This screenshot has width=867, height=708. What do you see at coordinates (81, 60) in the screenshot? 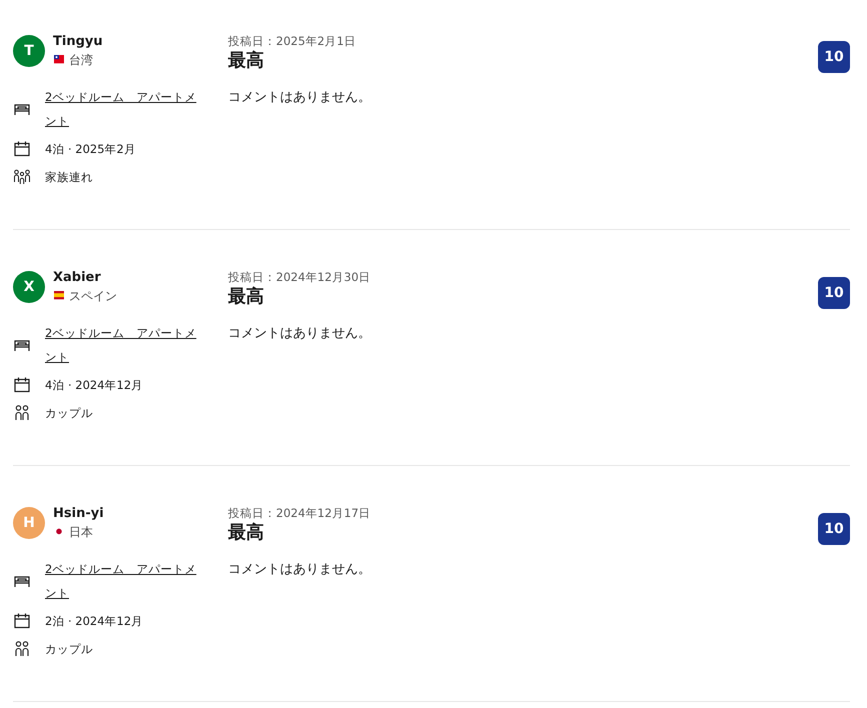
I see `country-name: 台湾` at bounding box center [81, 60].